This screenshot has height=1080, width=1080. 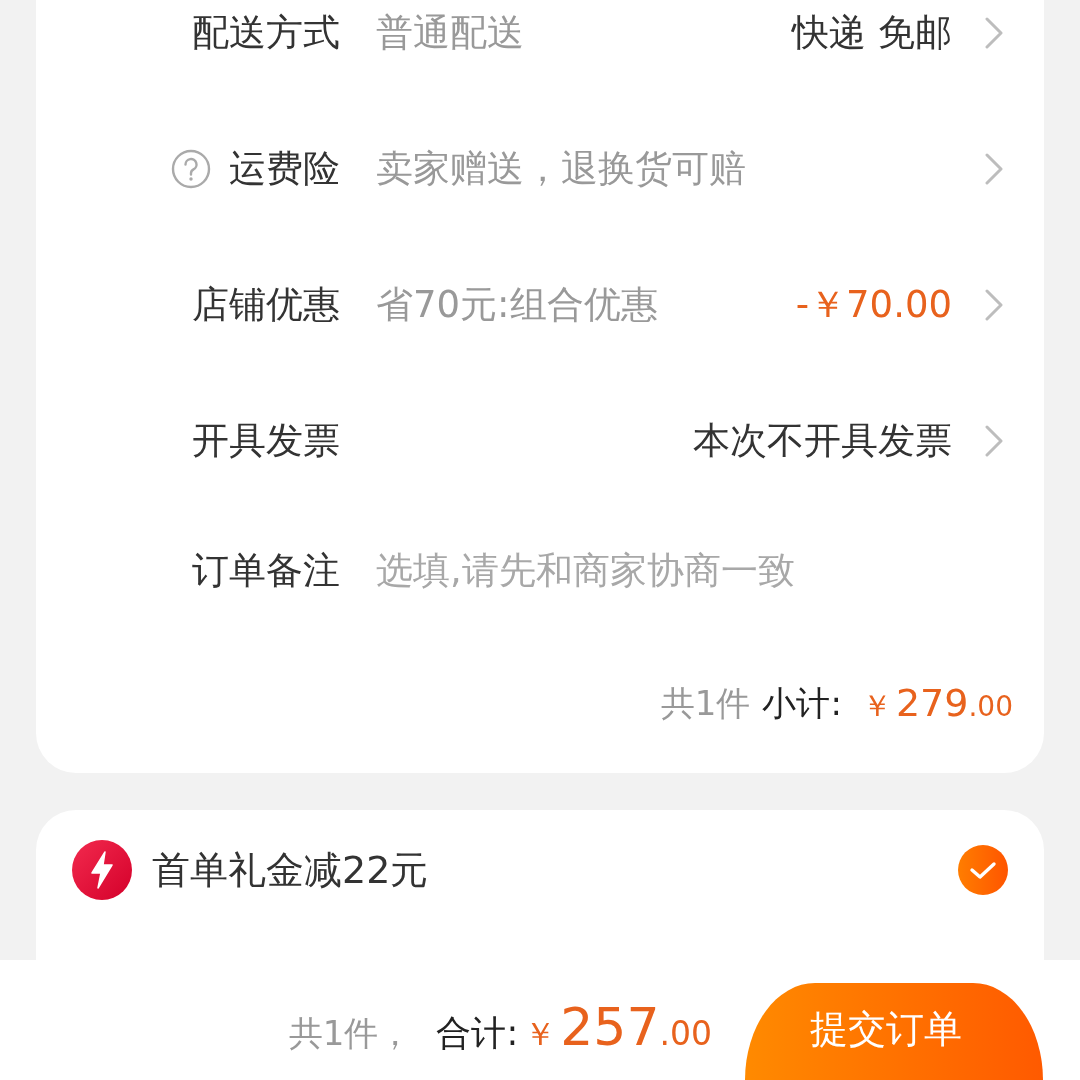 What do you see at coordinates (191, 169) in the screenshot?
I see `help-icon` at bounding box center [191, 169].